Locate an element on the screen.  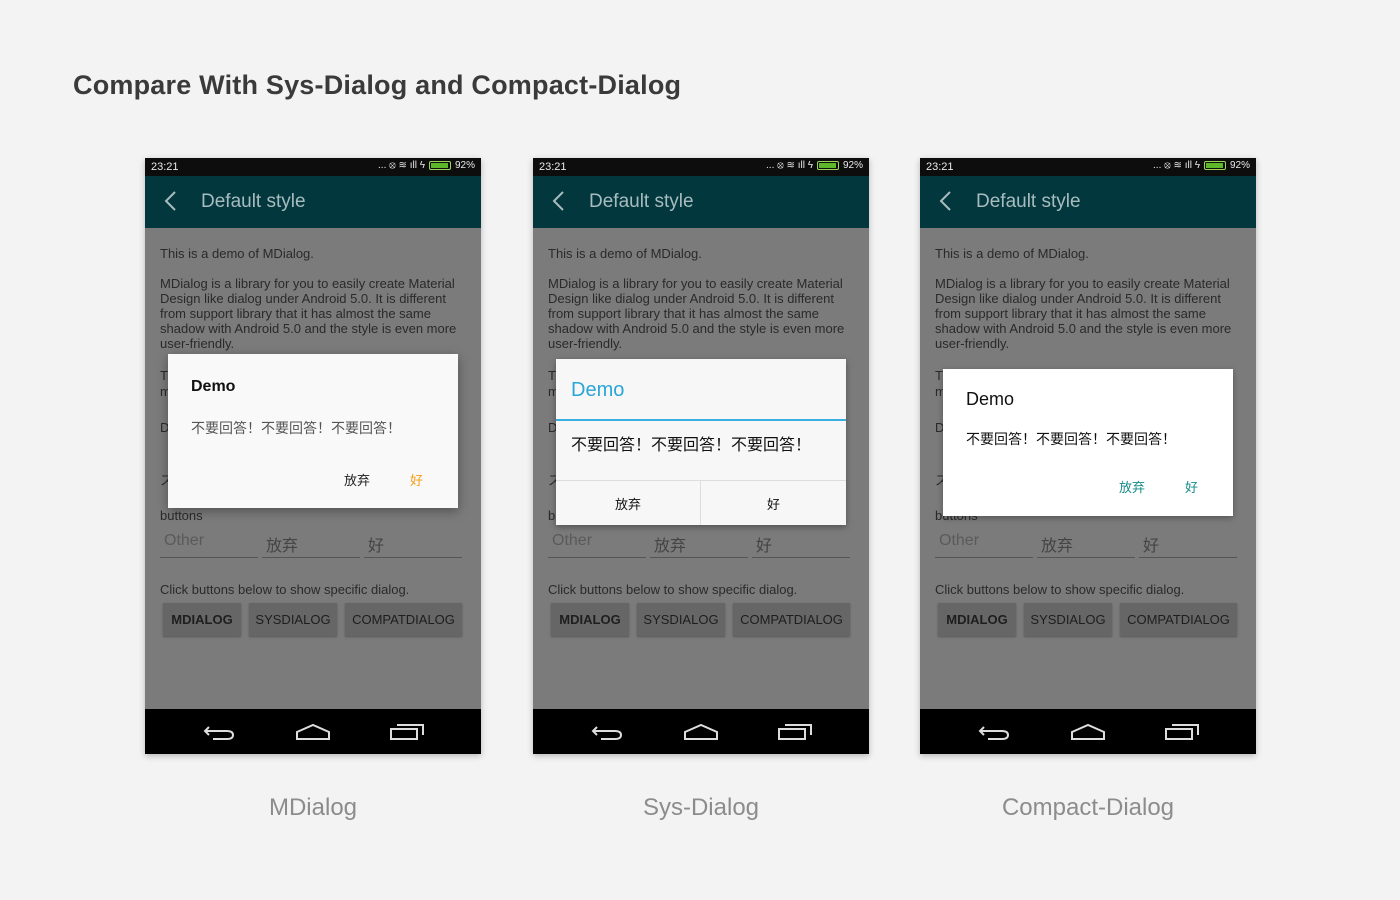
dialog-title-divider is located at coordinates (701, 420).